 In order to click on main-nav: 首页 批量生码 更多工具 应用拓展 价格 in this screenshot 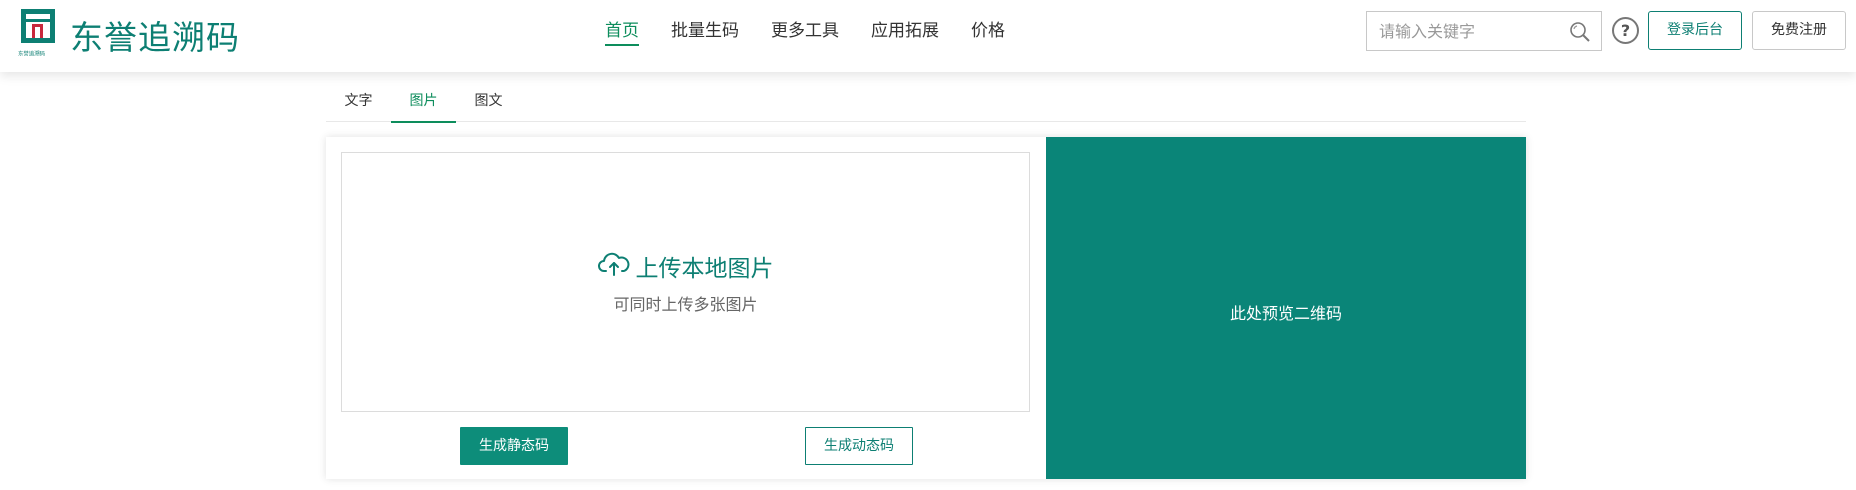, I will do `click(821, 36)`.